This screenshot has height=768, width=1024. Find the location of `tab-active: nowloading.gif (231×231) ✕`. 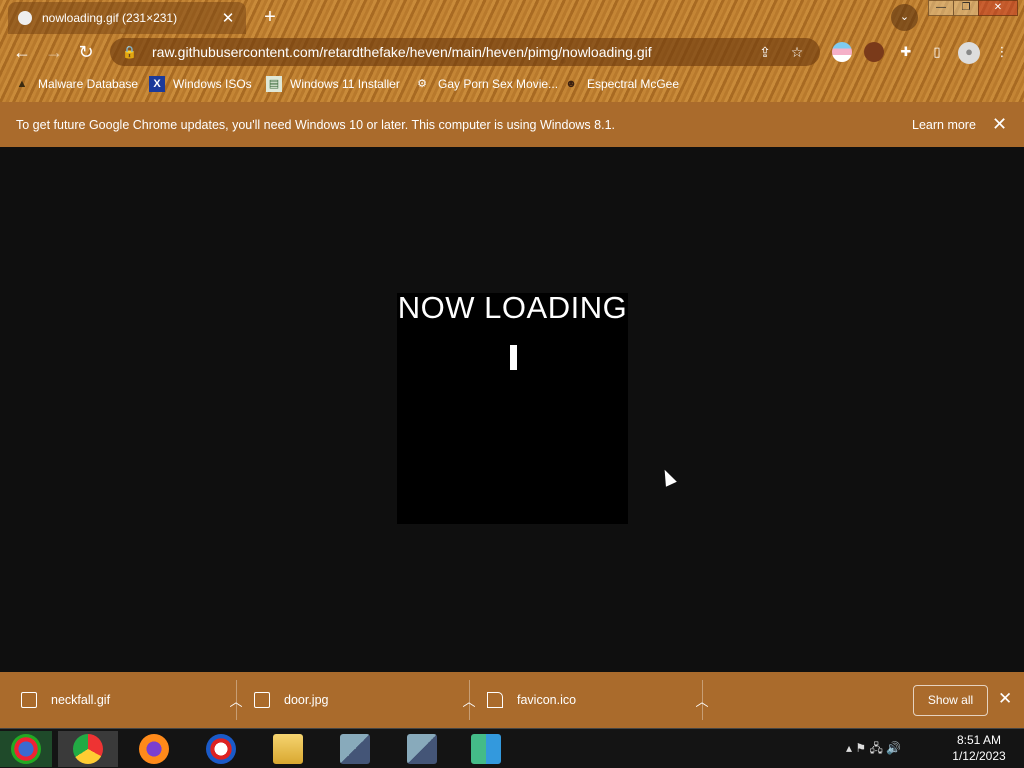

tab-active: nowloading.gif (231×231) ✕ is located at coordinates (127, 18).